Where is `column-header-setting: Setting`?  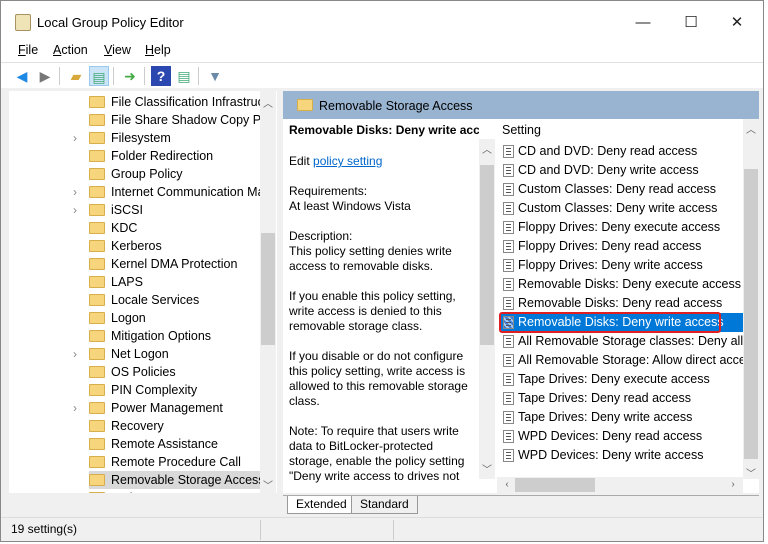 column-header-setting: Setting is located at coordinates (521, 130).